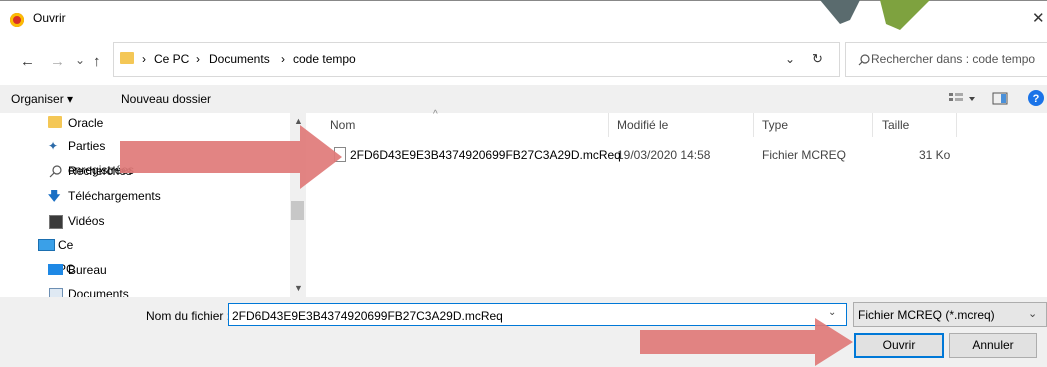 This screenshot has width=1047, height=367. Describe the element at coordinates (1032, 313) in the screenshot. I see `file-type-dropdown-icon: ⌄` at that location.